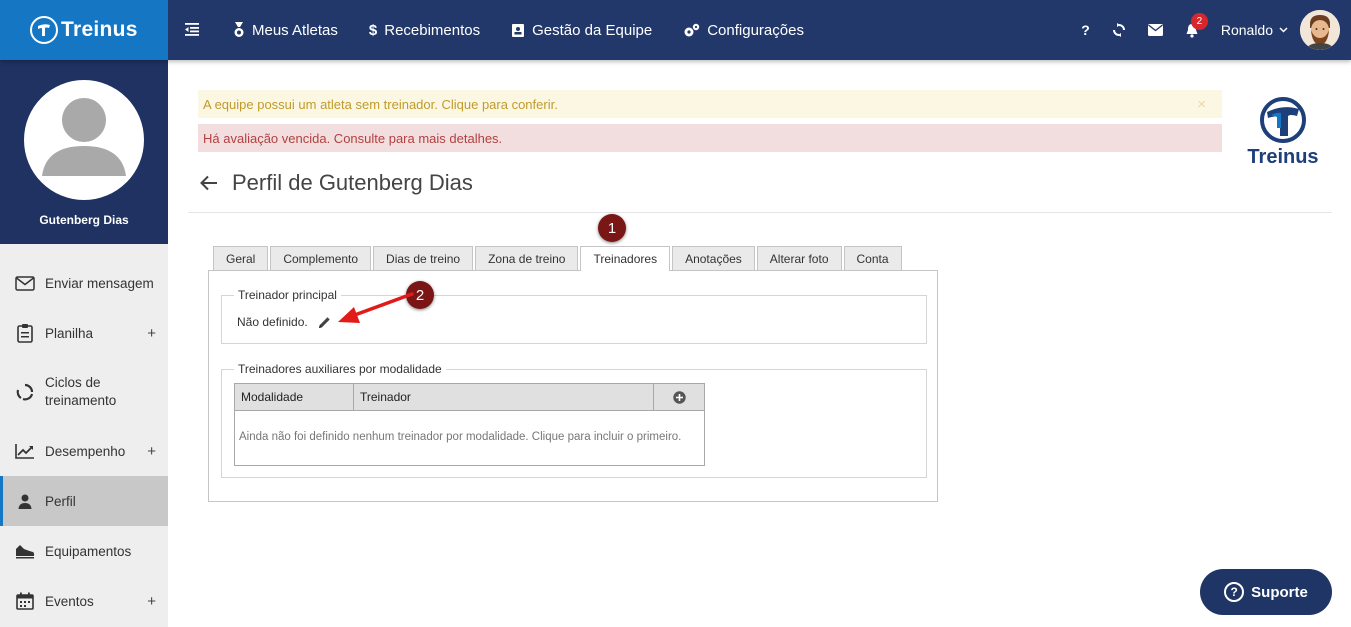 This screenshot has height=627, width=1351. I want to click on nav-recebimentos-label: Recebimentos, so click(432, 30).